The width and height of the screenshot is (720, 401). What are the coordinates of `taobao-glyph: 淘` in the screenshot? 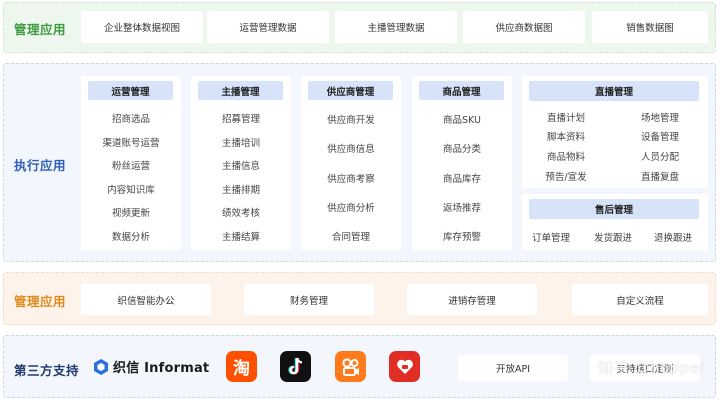 It's located at (241, 369).